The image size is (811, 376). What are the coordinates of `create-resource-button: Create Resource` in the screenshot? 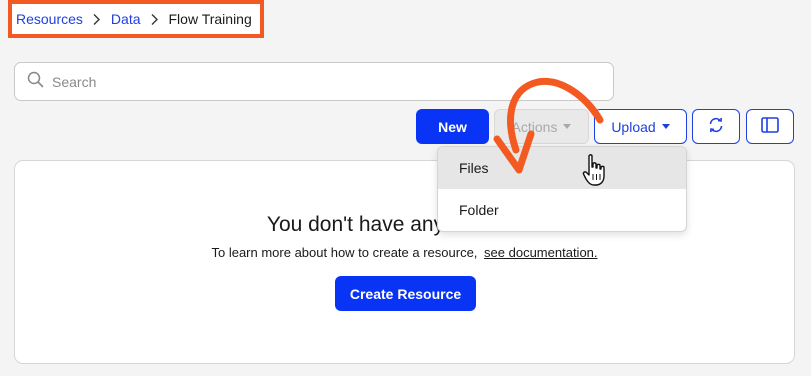 It's located at (405, 293).